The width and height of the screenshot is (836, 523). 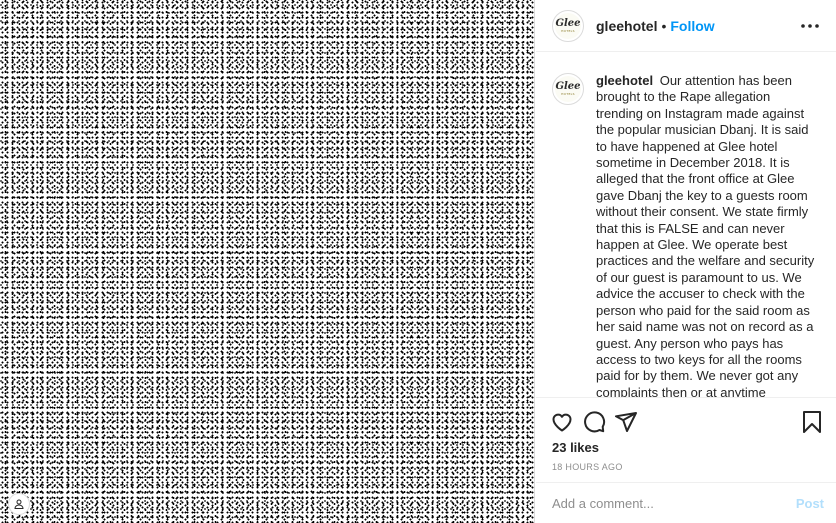 I want to click on add-comment-form: Post, so click(x=686, y=502).